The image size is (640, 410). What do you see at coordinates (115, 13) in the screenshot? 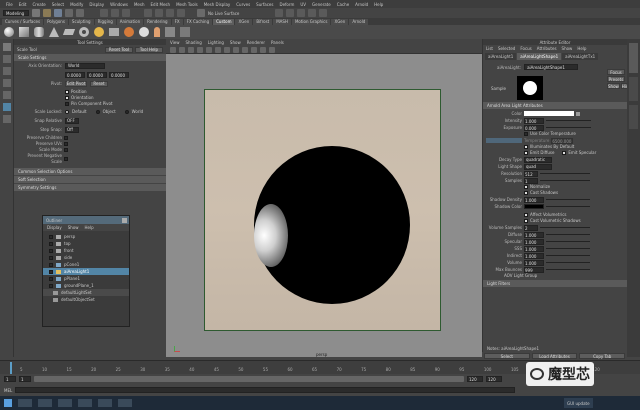
I see `select-object-icon` at bounding box center [115, 13].